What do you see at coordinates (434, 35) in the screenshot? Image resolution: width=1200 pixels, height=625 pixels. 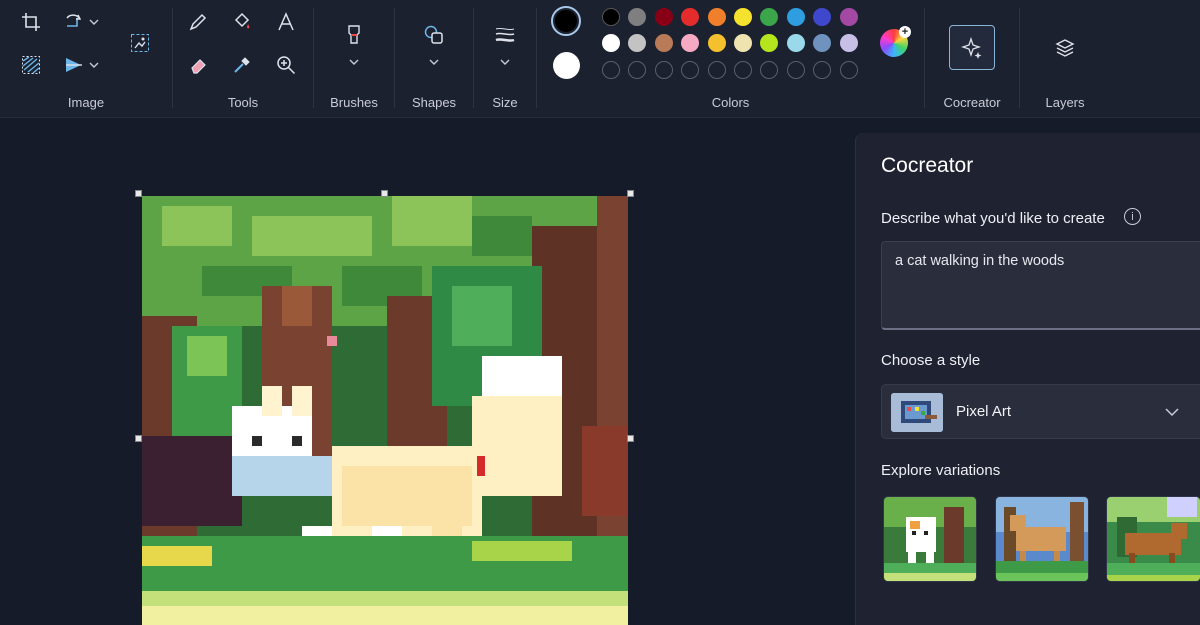 I see `shapes-icon` at bounding box center [434, 35].